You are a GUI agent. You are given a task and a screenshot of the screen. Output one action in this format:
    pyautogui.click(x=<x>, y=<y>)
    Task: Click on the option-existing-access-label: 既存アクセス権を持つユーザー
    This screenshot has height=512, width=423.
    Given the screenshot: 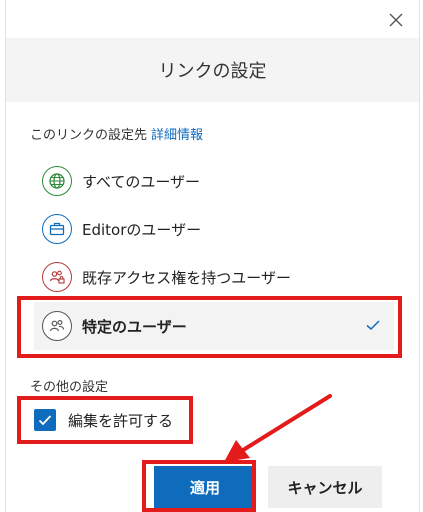 What is the action you would take?
    pyautogui.click(x=186, y=277)
    